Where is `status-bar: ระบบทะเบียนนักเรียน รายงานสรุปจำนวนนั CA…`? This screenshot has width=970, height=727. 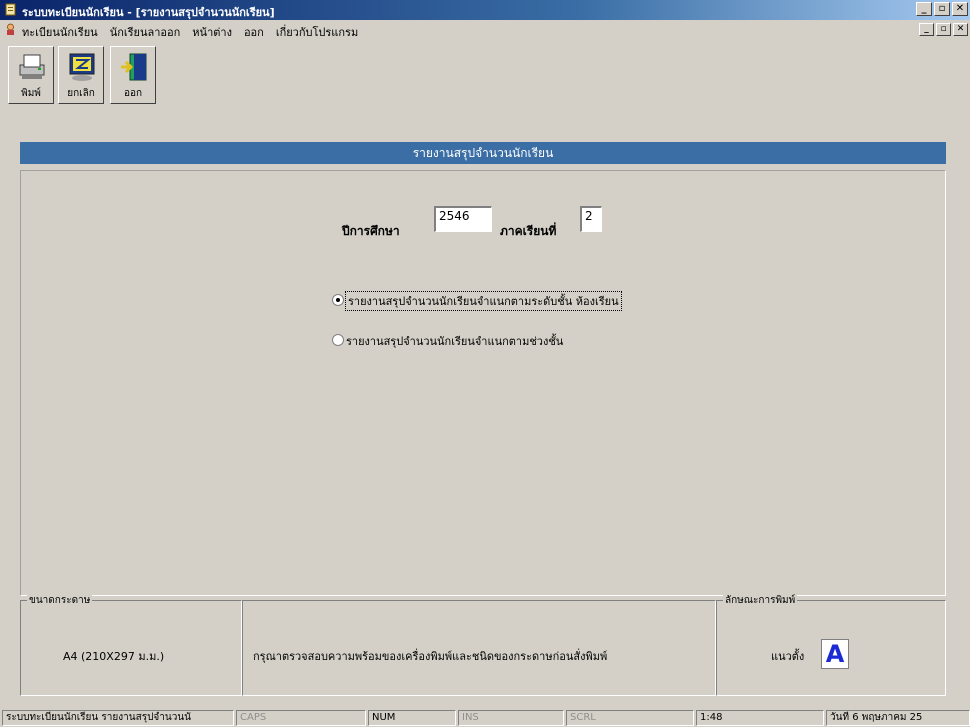 status-bar: ระบบทะเบียนนักเรียน รายงานสรุปจำนวนนั CA… is located at coordinates (485, 717).